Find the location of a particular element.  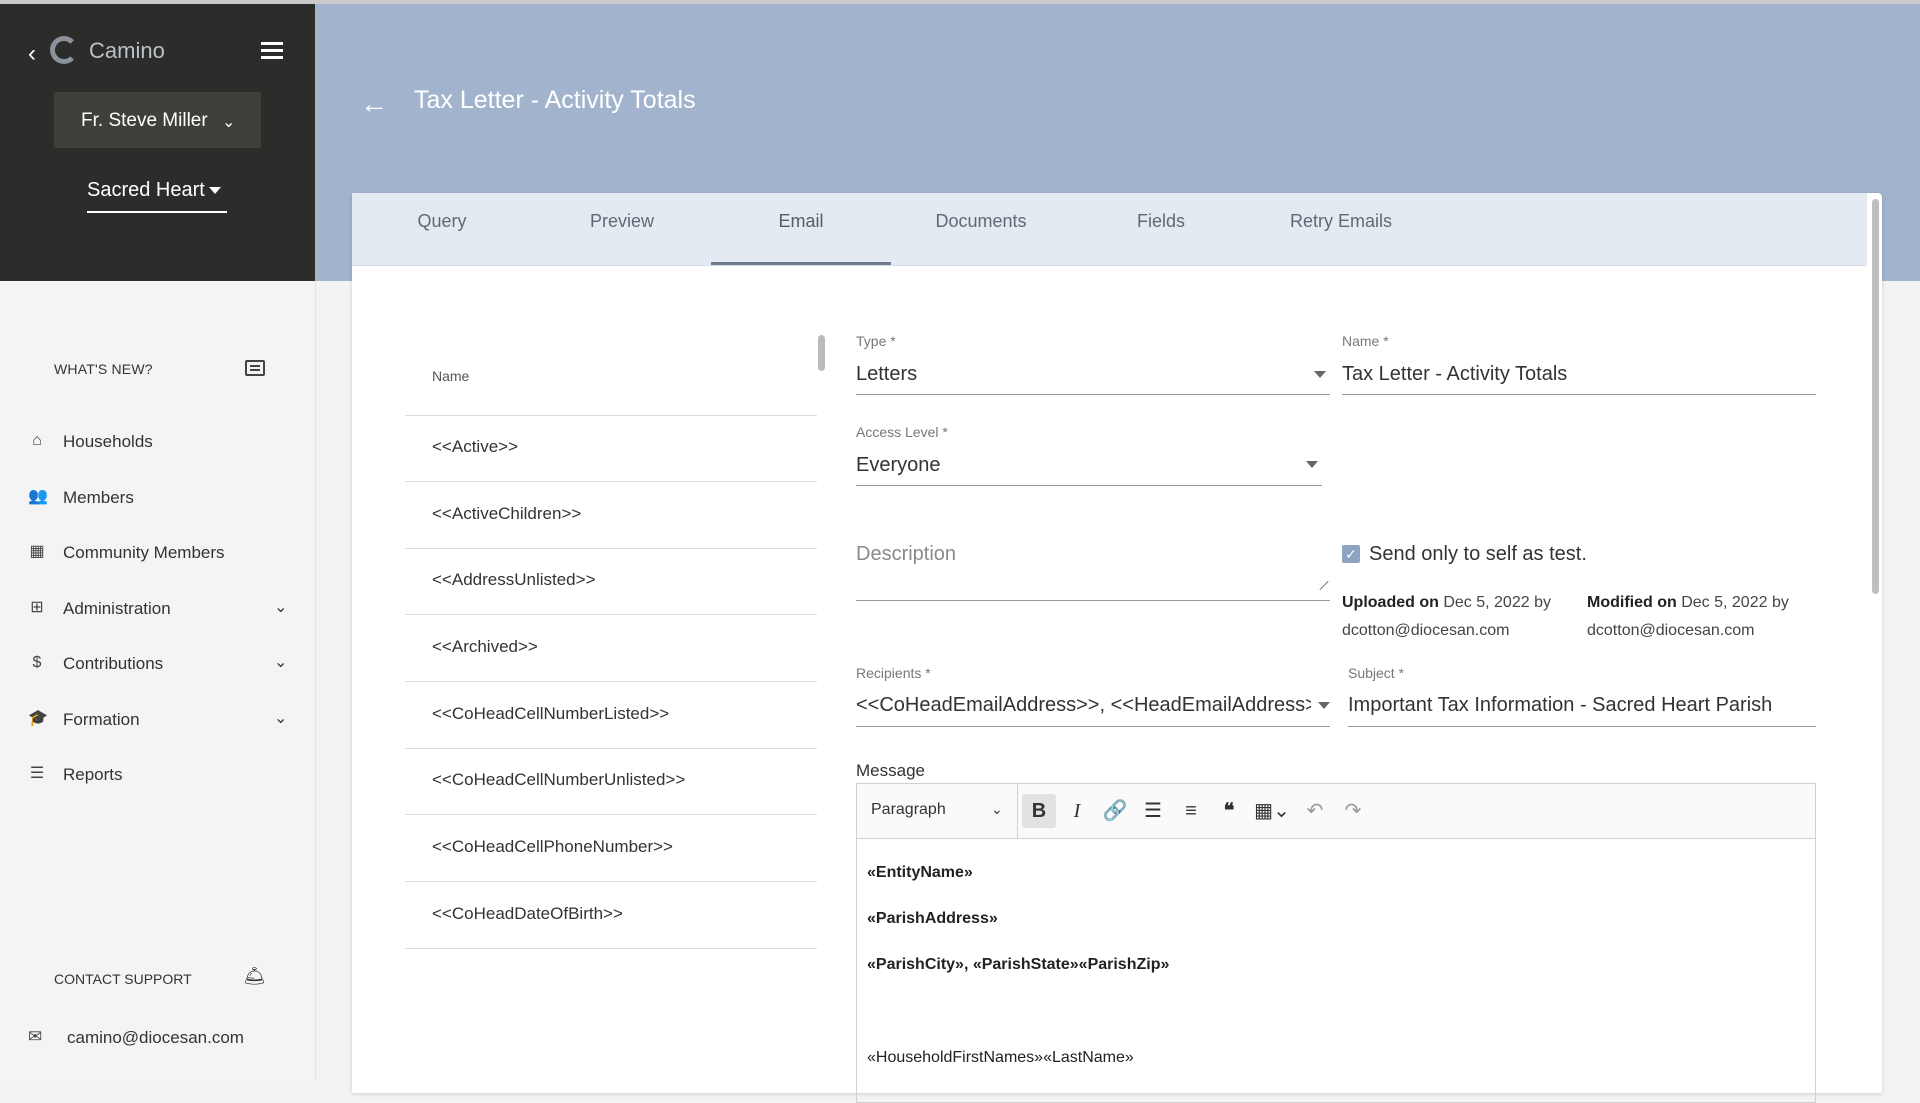

field-name: <<ActiveChildren>> is located at coordinates (507, 513).